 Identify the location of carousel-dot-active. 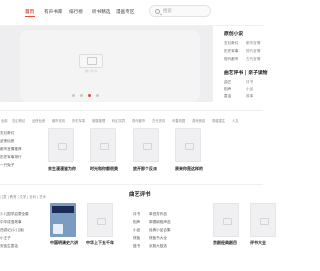
(89, 95).